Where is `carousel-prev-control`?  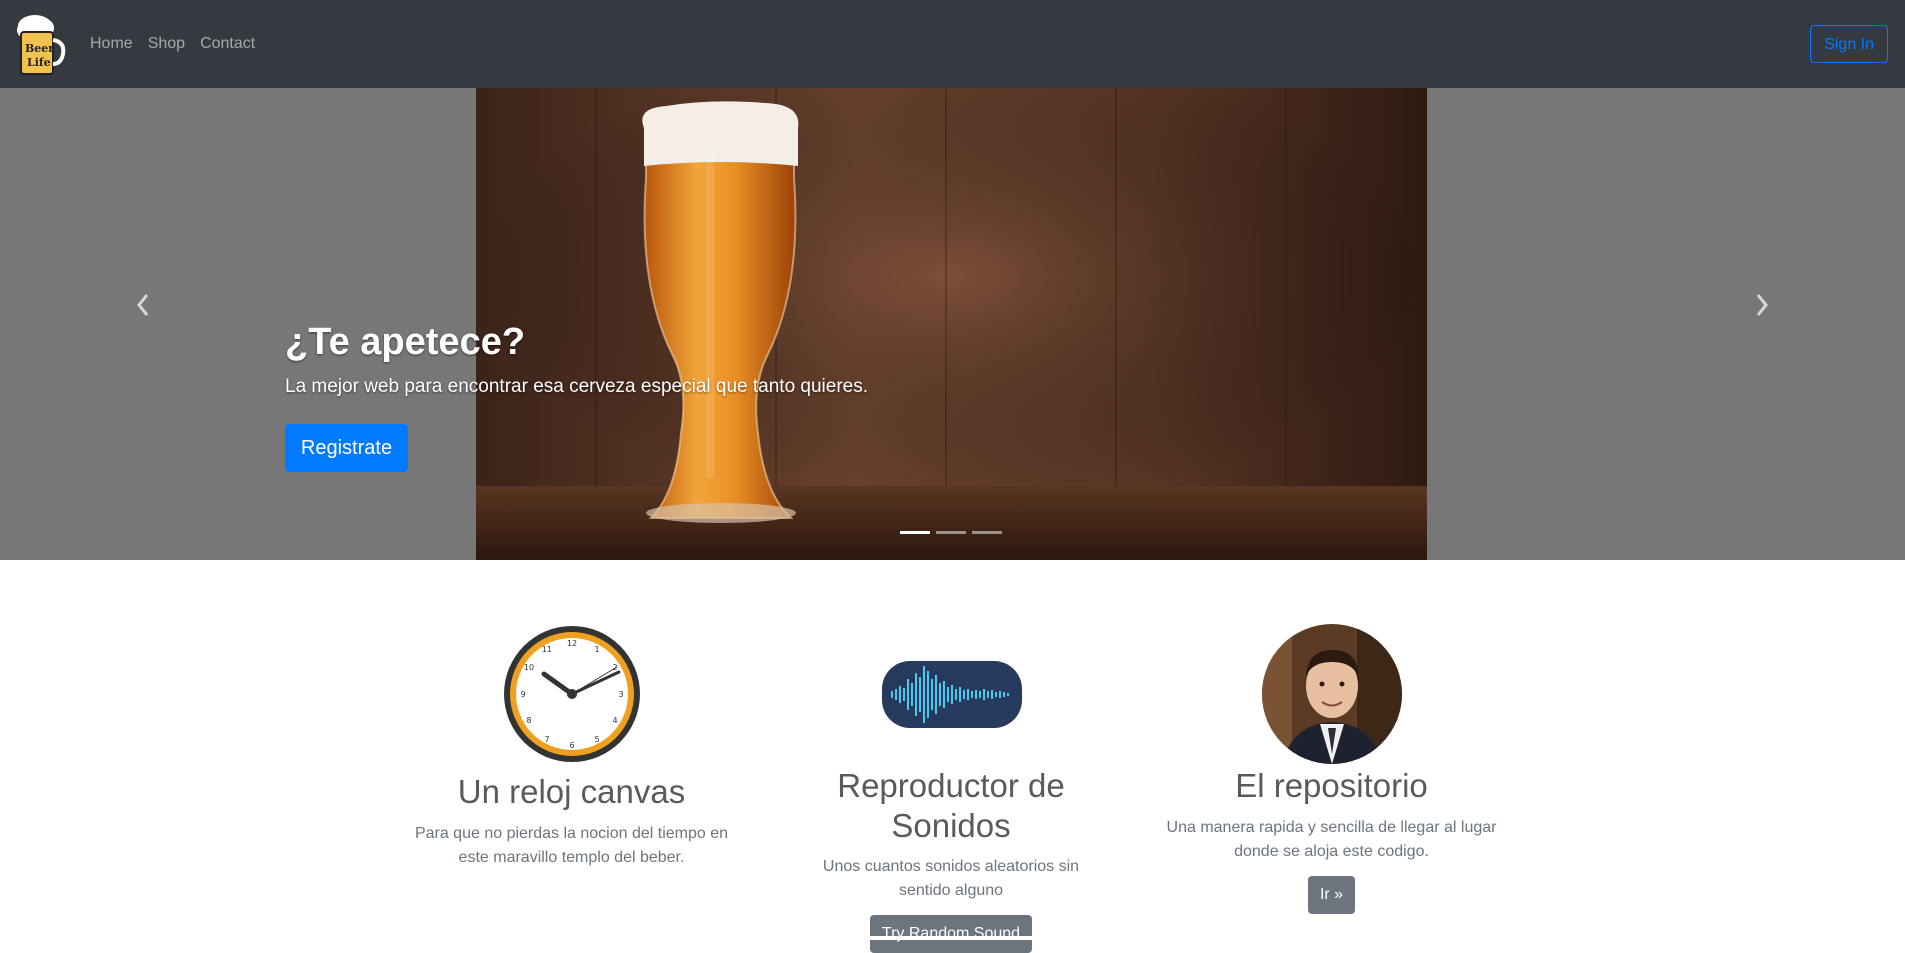
carousel-prev-control is located at coordinates (142, 324).